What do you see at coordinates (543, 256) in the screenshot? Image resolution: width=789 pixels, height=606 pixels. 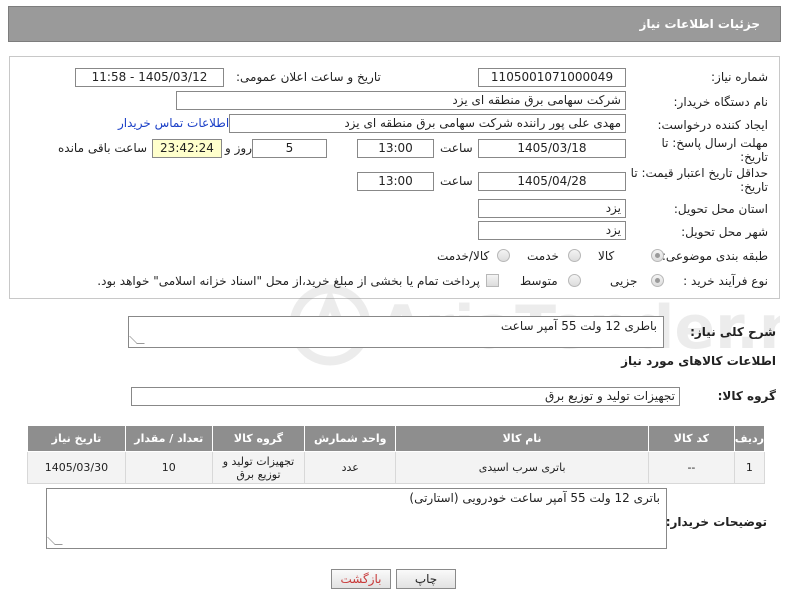 I see `category-option-service: خدمت` at bounding box center [543, 256].